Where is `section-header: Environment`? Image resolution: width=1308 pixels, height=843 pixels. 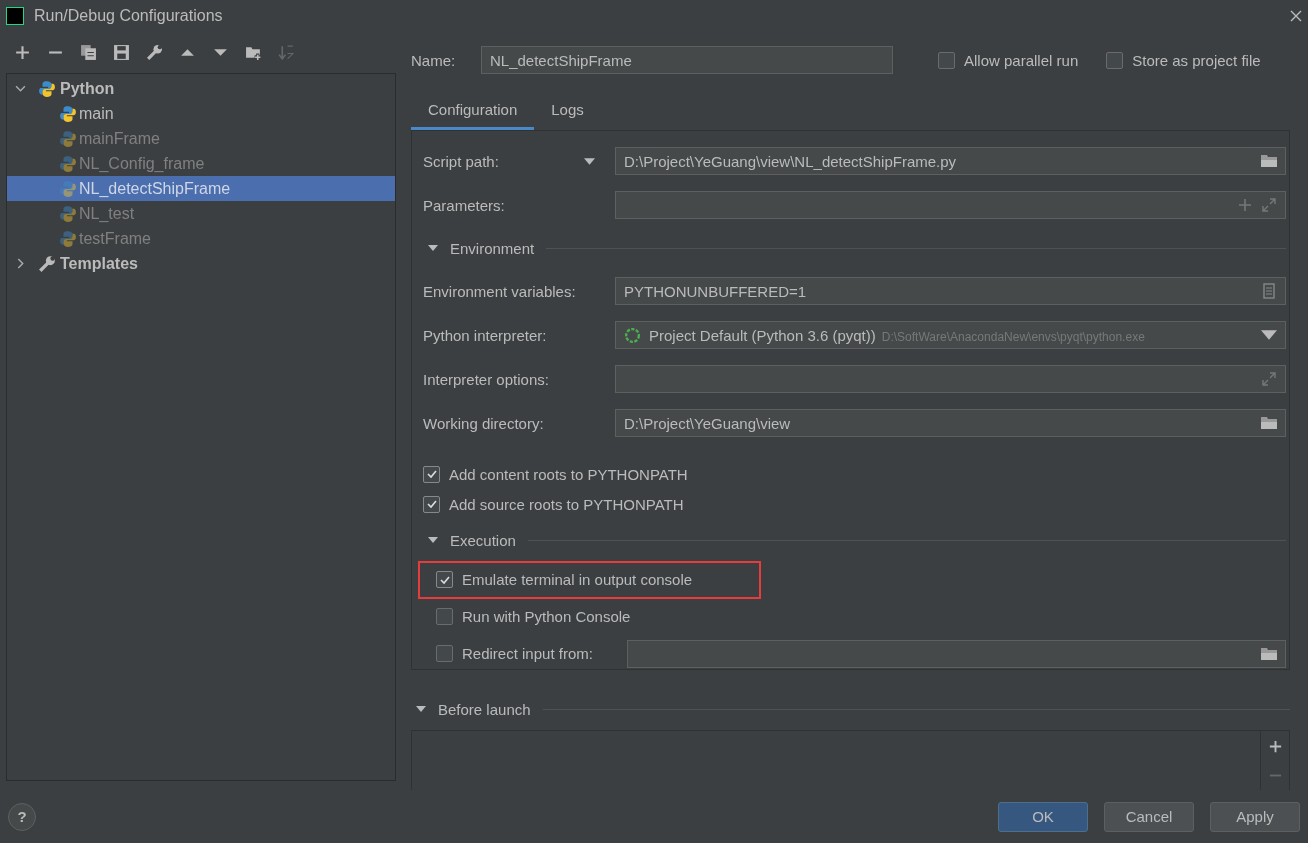 section-header: Environment is located at coordinates (854, 248).